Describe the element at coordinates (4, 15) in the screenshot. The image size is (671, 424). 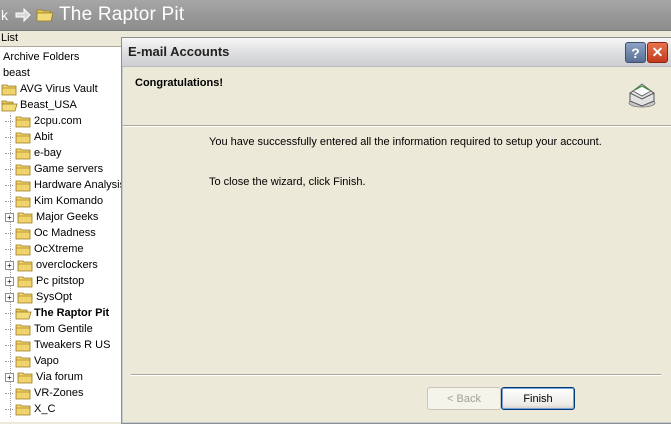
I see `back-text-fragment: k` at that location.